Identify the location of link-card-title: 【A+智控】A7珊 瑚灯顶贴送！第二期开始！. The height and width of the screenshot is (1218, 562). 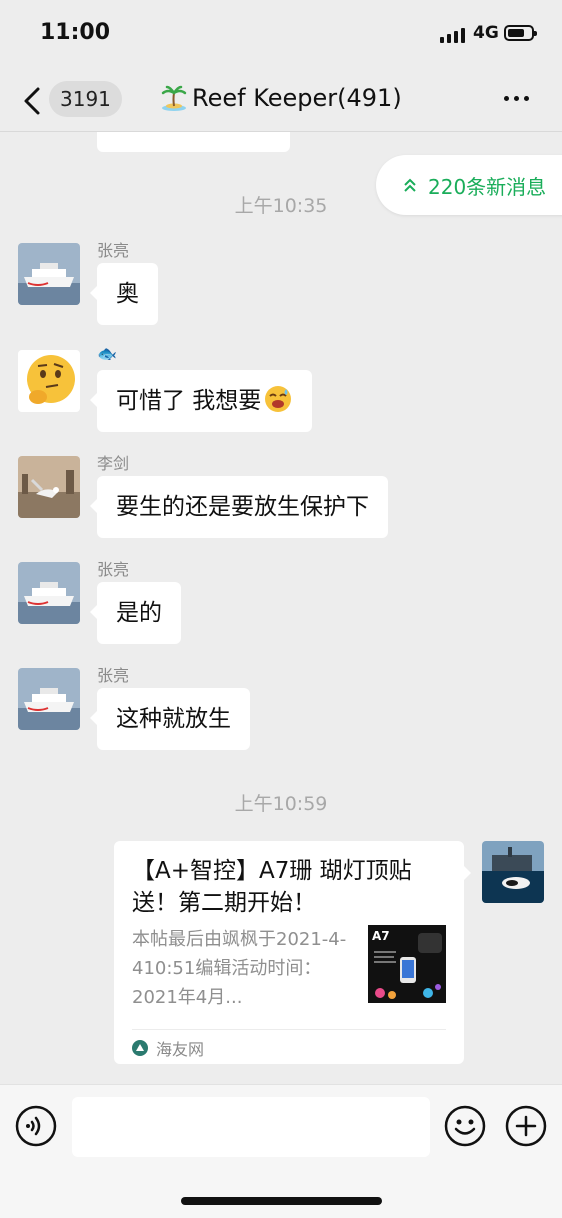
(272, 887).